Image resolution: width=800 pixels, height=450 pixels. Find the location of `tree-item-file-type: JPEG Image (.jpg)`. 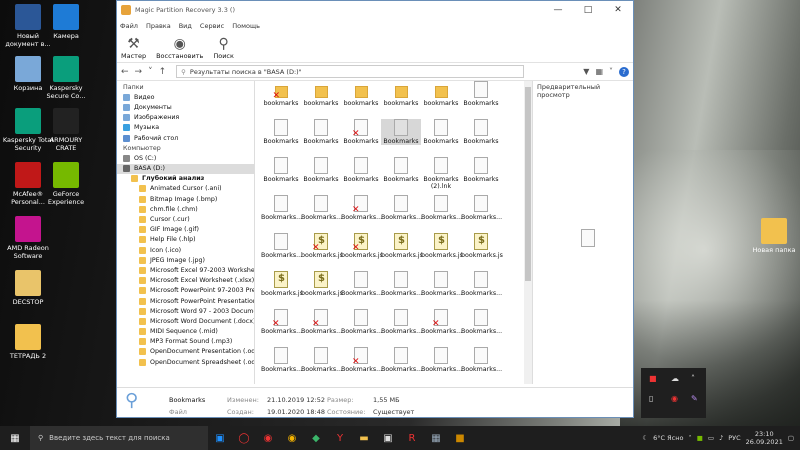

tree-item-file-type: JPEG Image (.jpg) is located at coordinates (185, 260).